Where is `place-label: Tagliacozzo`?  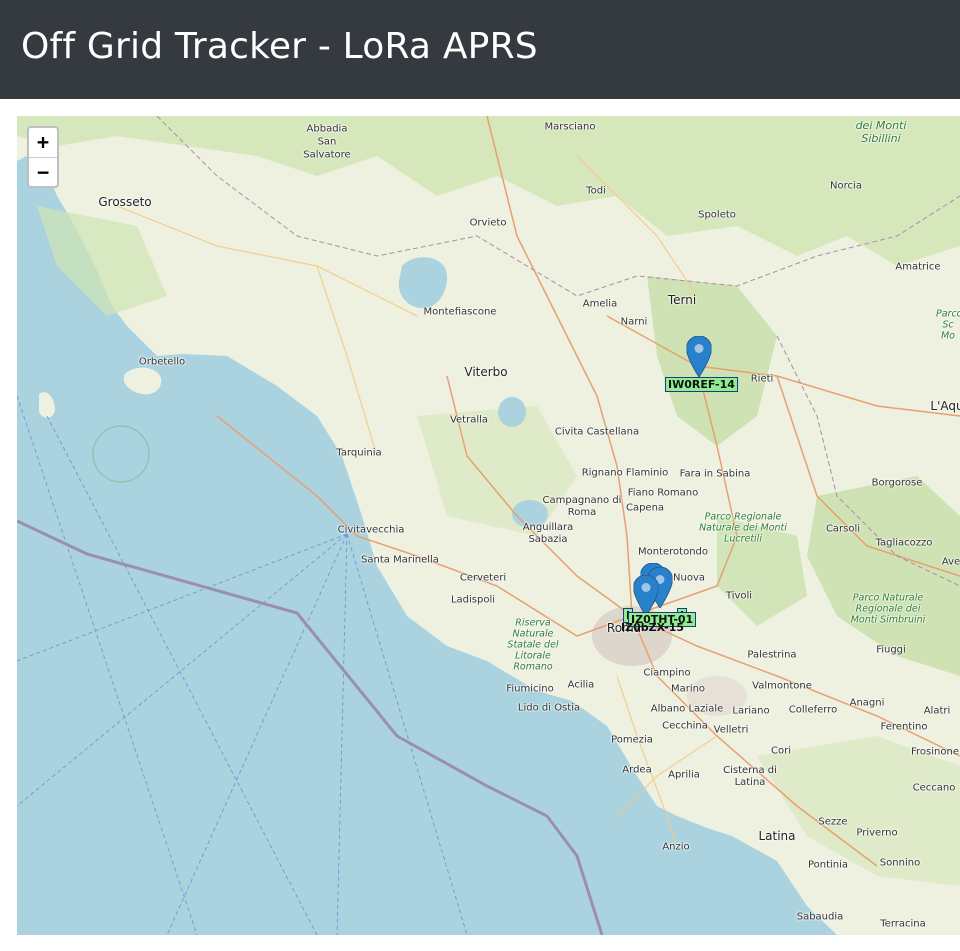 place-label: Tagliacozzo is located at coordinates (904, 543).